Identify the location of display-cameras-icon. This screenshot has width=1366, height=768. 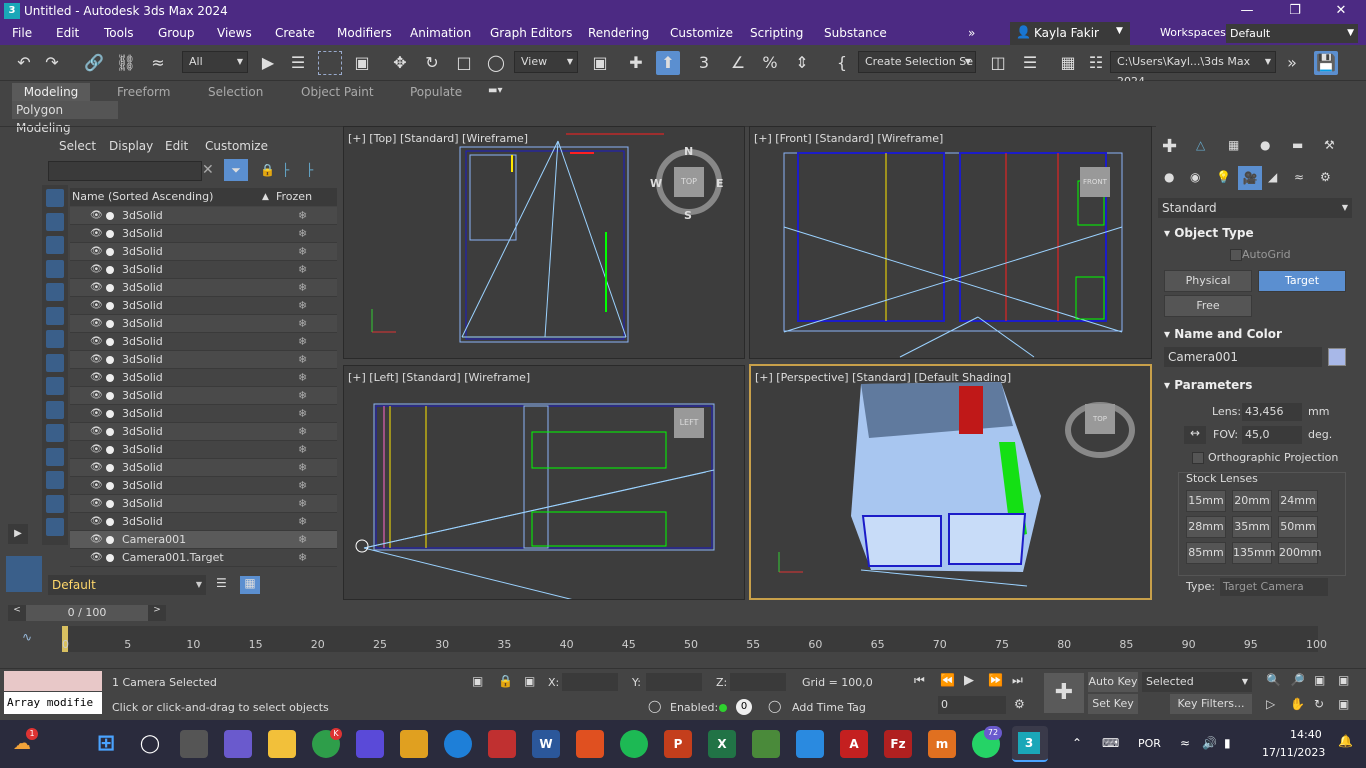
(55, 268).